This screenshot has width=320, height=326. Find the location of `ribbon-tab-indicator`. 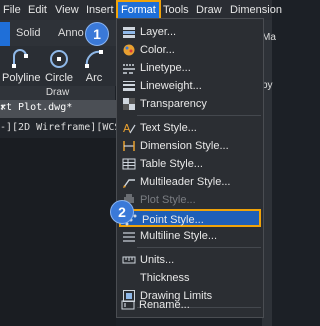

ribbon-tab-indicator is located at coordinates (5, 34).